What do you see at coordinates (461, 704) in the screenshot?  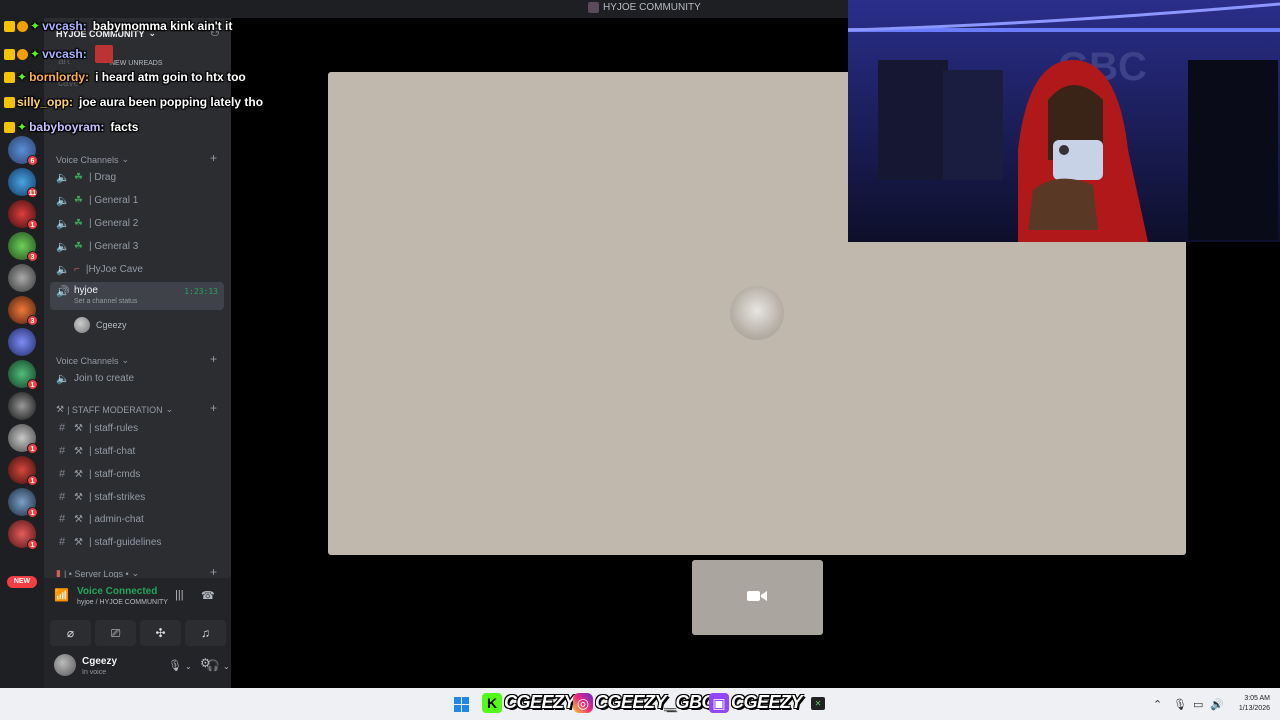 I see `windows-start-icon` at bounding box center [461, 704].